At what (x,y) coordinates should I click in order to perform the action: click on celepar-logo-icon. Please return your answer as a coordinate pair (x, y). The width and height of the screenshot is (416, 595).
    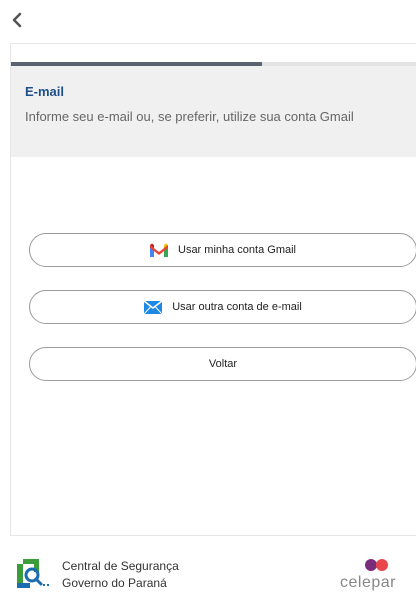
    Looking at the image, I should click on (378, 565).